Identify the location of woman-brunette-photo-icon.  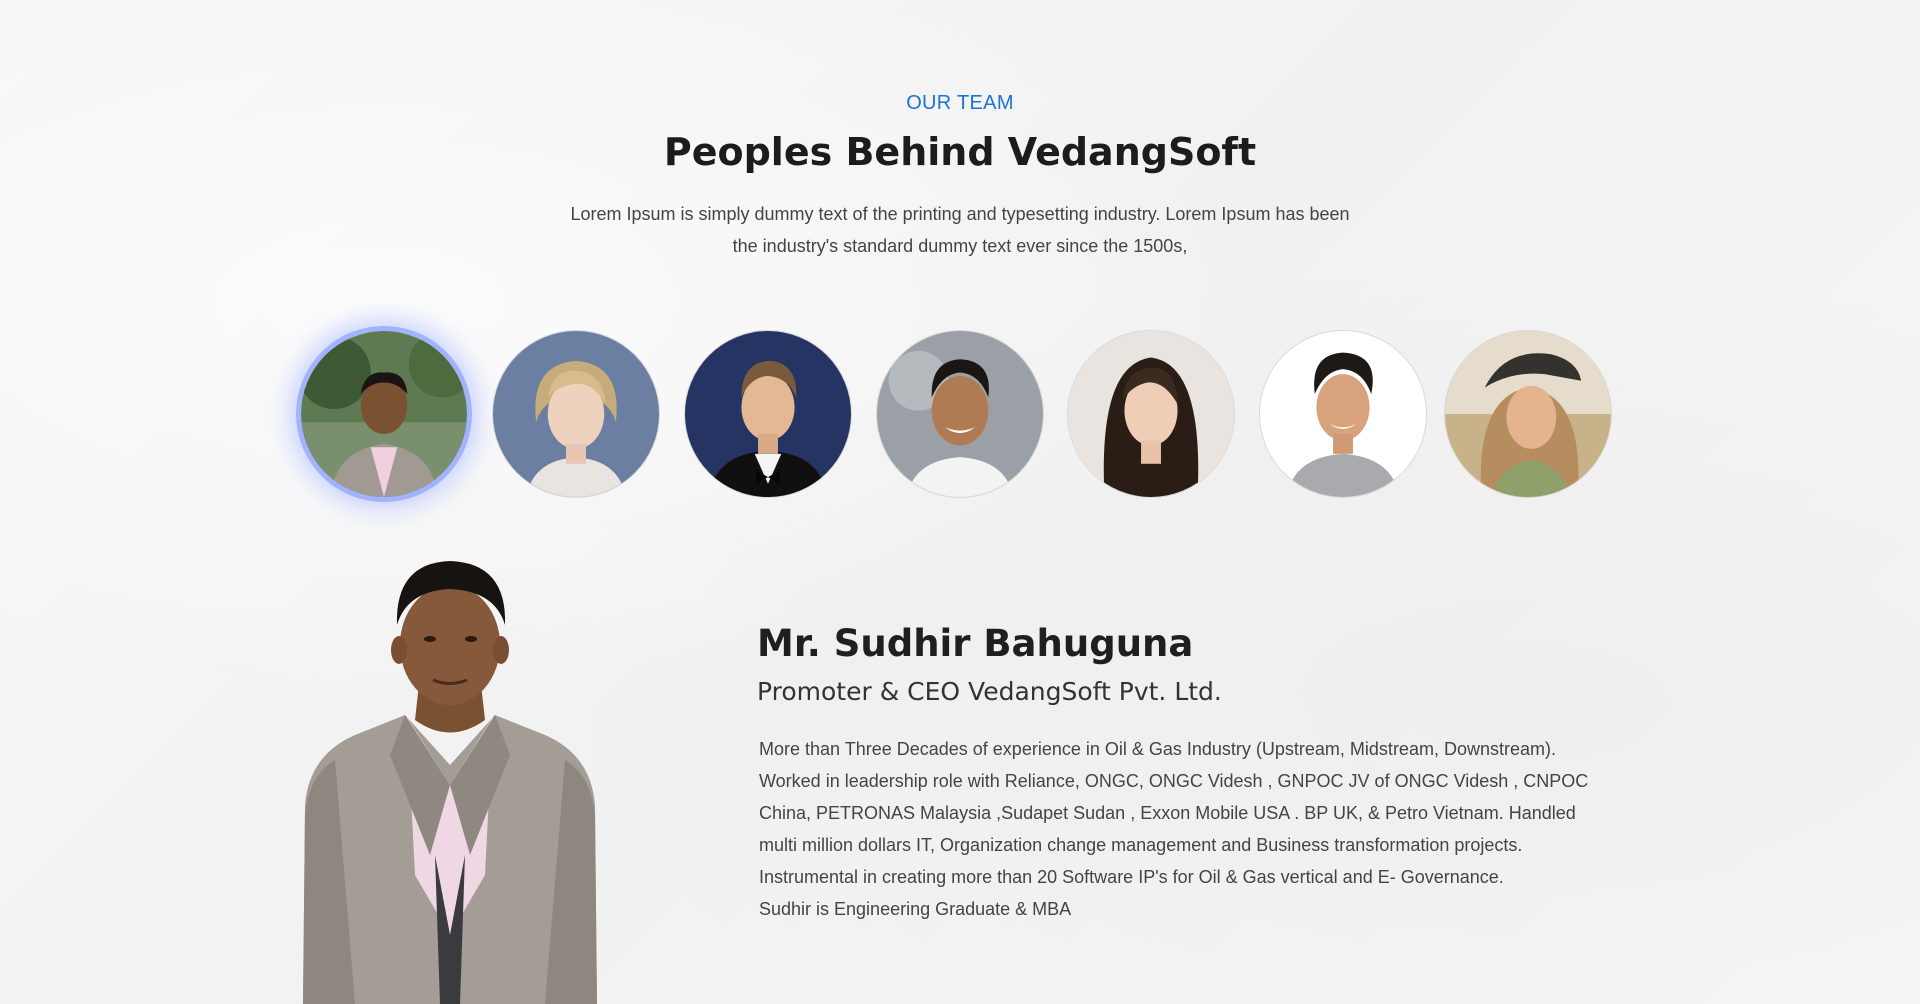
(1151, 414).